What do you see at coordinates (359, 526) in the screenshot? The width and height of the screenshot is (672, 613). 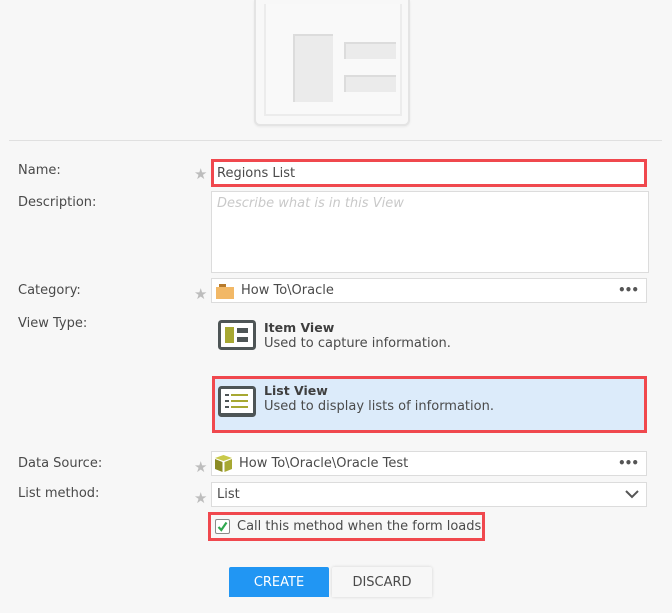 I see `call-on-load-label: Call this method when the form loads` at bounding box center [359, 526].